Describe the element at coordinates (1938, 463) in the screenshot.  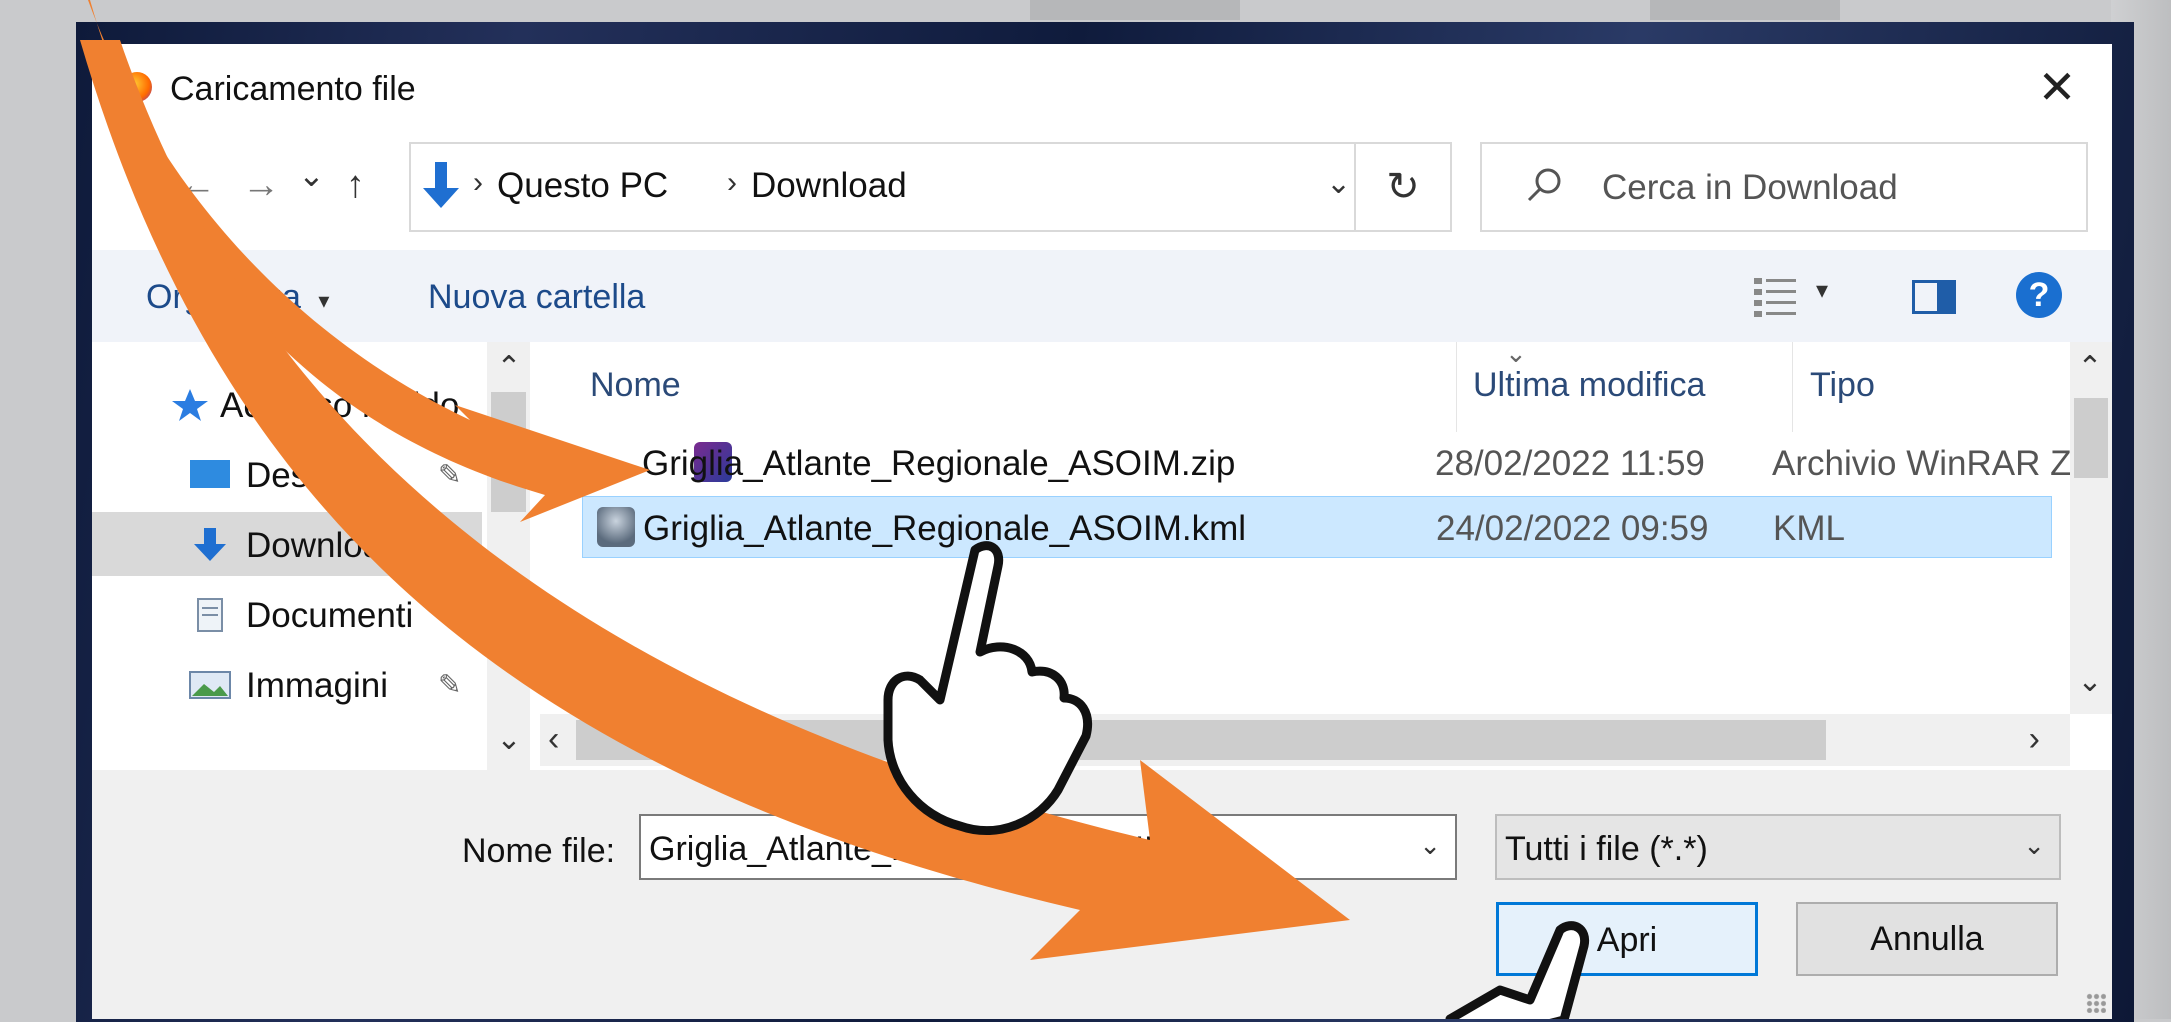
I see `file-type: Archivio WinRAR ZIP` at that location.